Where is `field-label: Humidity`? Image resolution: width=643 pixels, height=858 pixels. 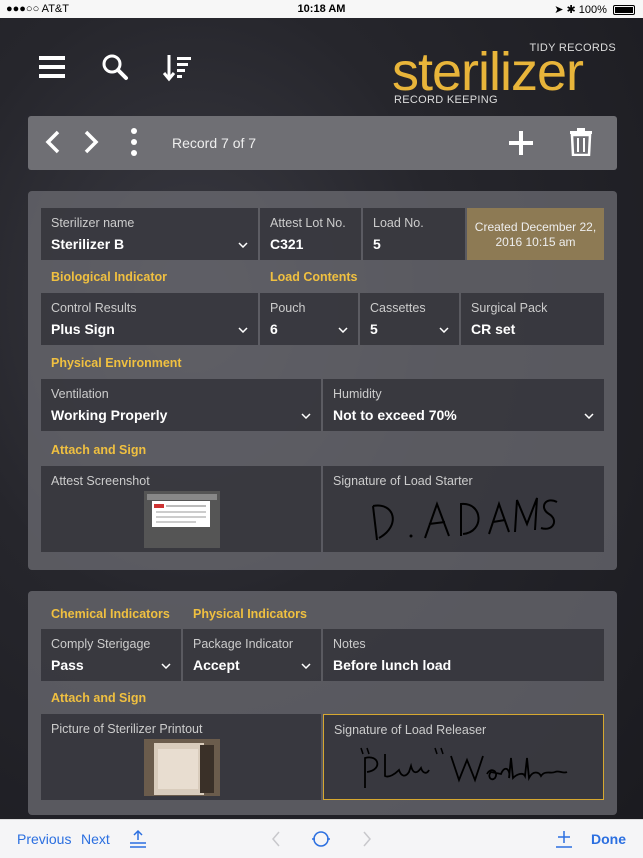 field-label: Humidity is located at coordinates (357, 394).